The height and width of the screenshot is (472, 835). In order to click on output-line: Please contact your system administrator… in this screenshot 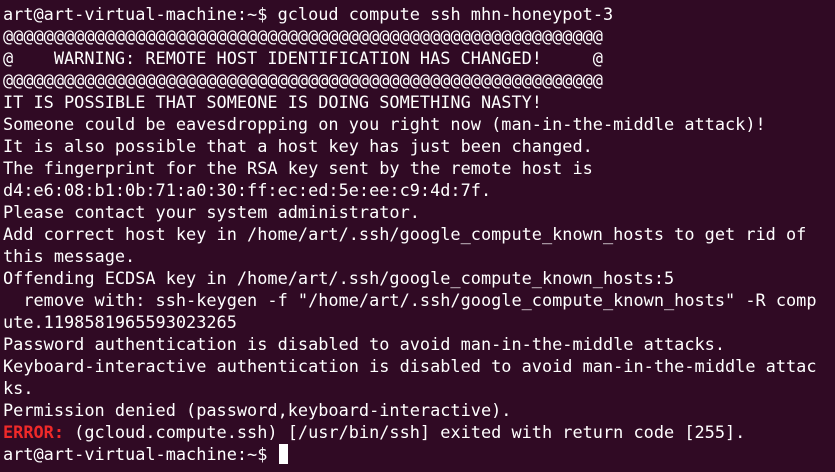, I will do `click(211, 212)`.